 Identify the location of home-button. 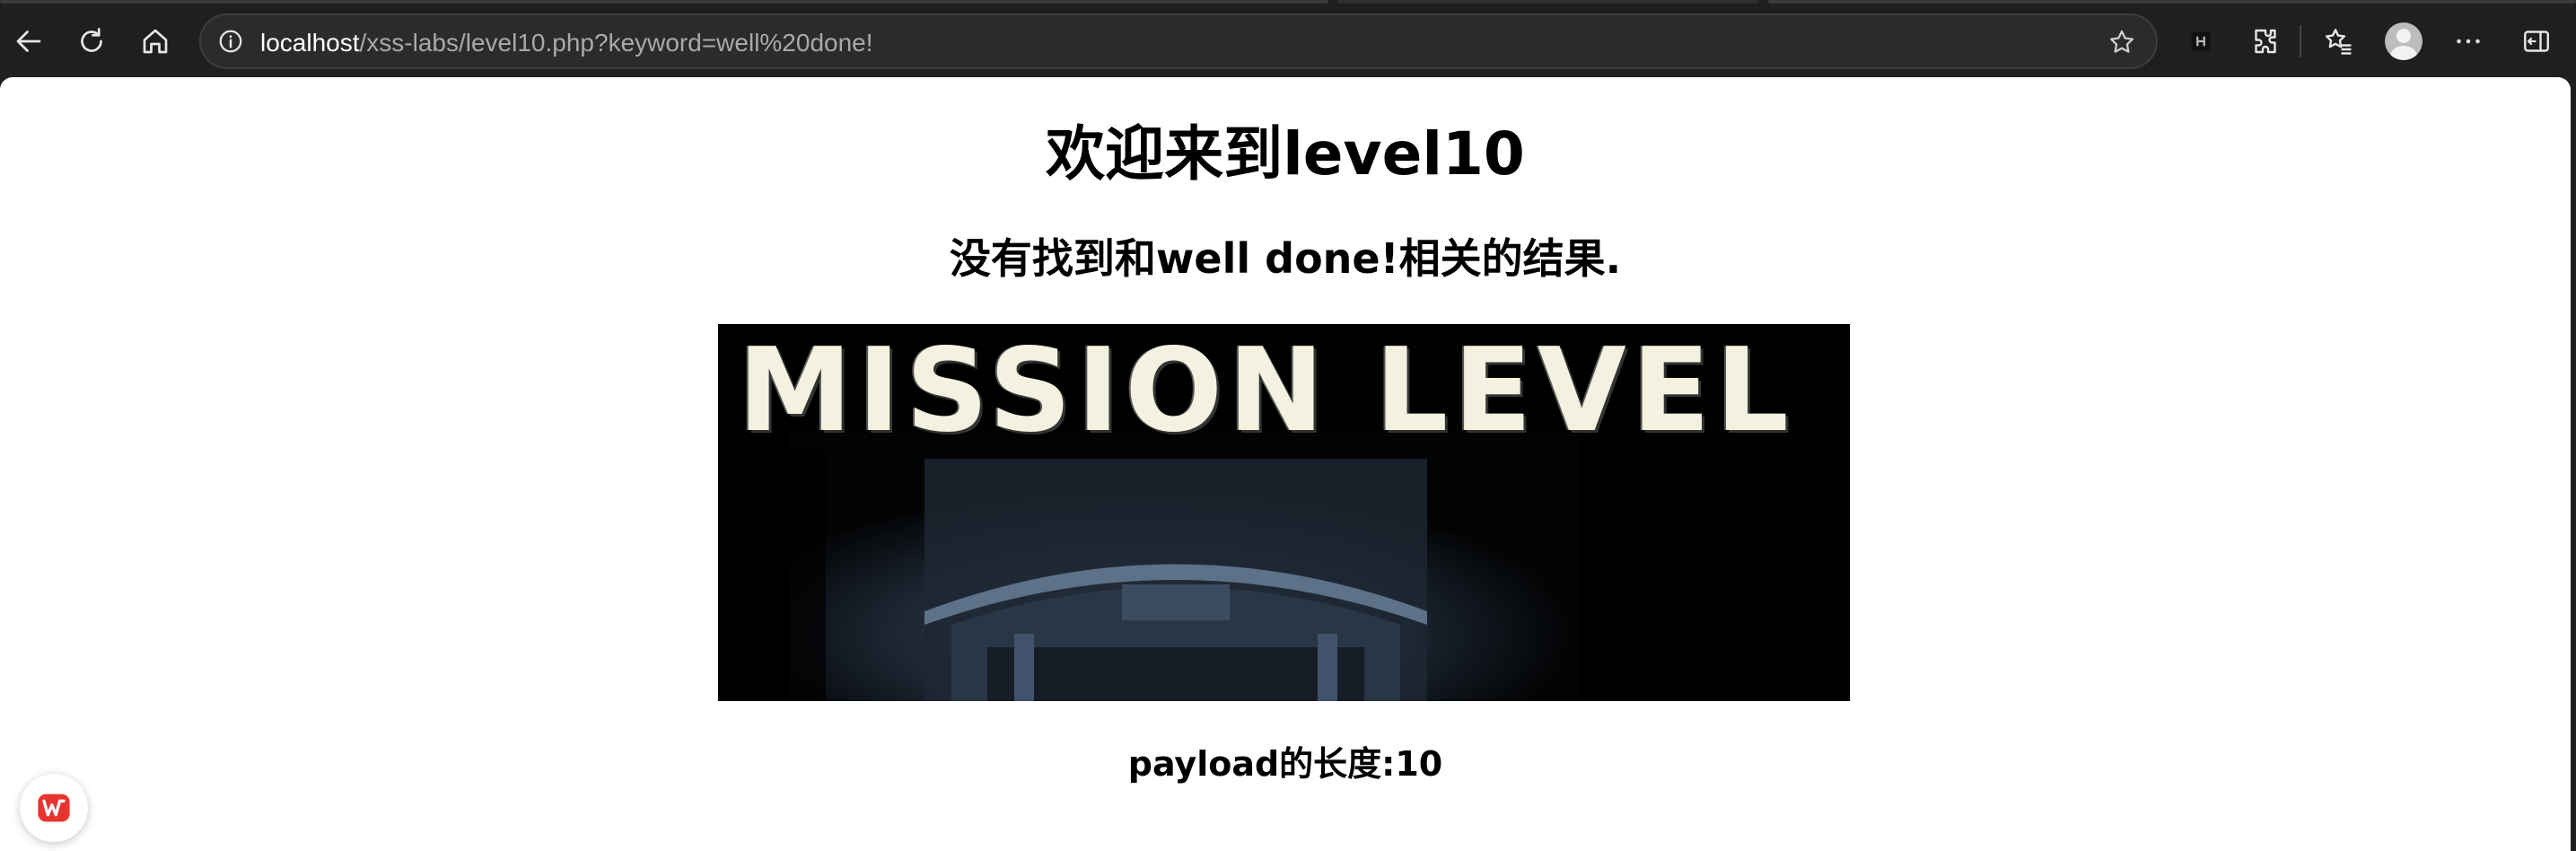
(155, 41).